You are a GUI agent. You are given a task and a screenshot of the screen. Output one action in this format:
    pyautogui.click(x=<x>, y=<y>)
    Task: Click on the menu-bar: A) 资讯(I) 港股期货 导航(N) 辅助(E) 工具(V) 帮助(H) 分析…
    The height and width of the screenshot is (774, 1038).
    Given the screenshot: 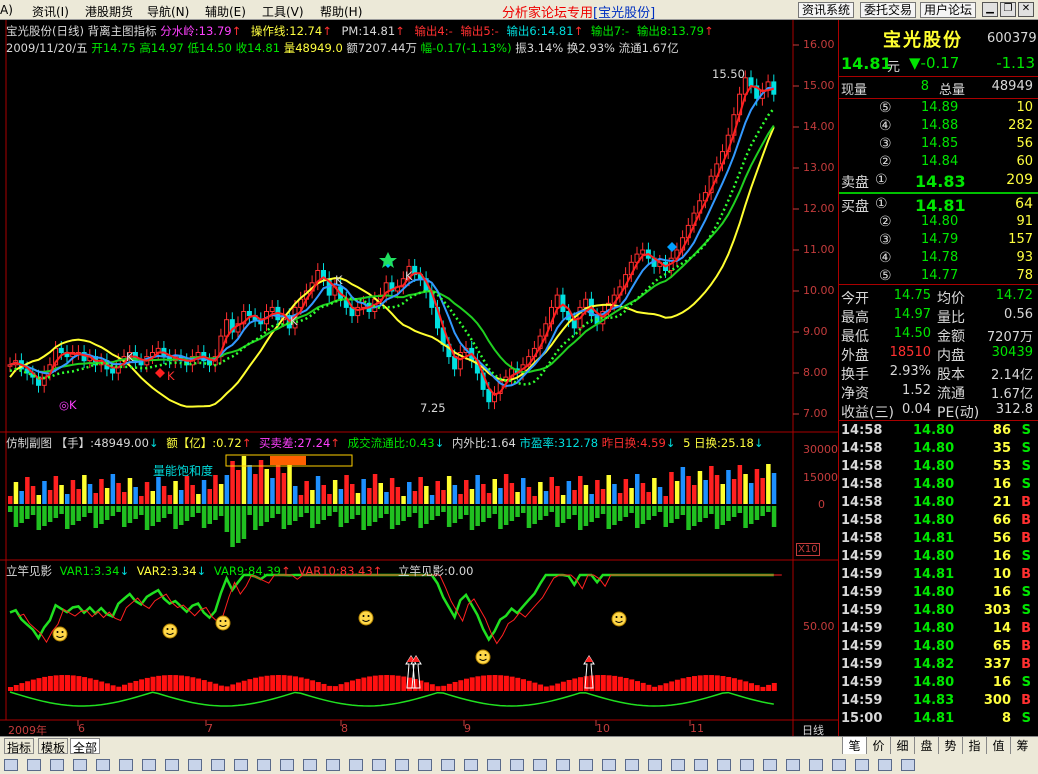 What is the action you would take?
    pyautogui.click(x=519, y=10)
    